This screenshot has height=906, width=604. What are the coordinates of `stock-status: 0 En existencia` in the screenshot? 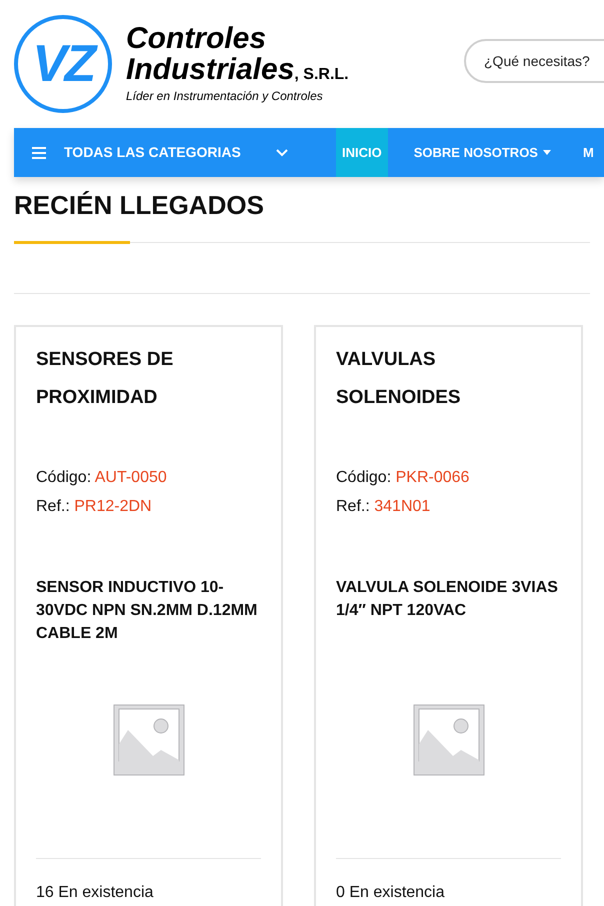 It's located at (391, 893).